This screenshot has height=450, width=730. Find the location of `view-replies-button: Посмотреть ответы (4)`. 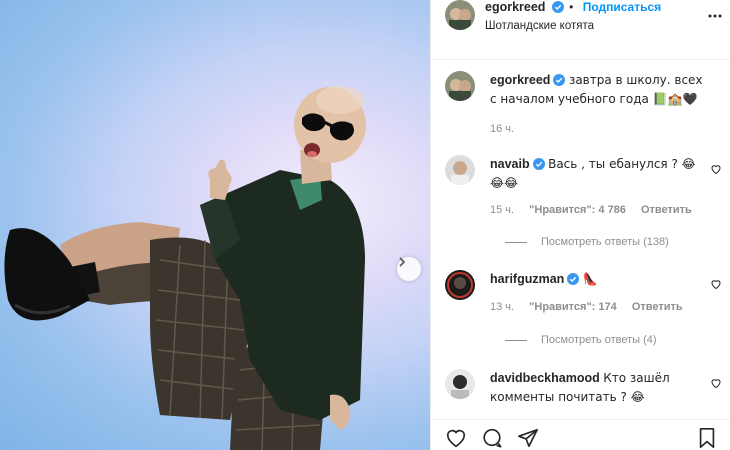

view-replies-button: Посмотреть ответы (4) is located at coordinates (581, 340).